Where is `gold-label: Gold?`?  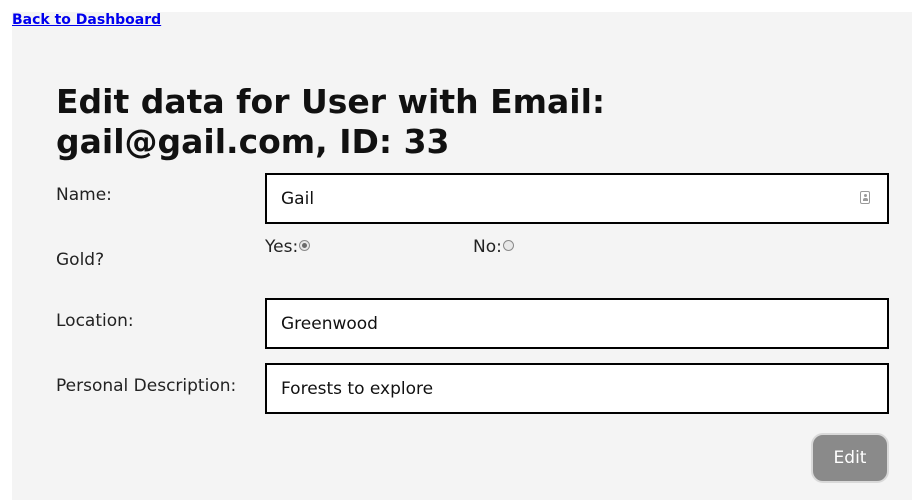 gold-label: Gold? is located at coordinates (80, 260).